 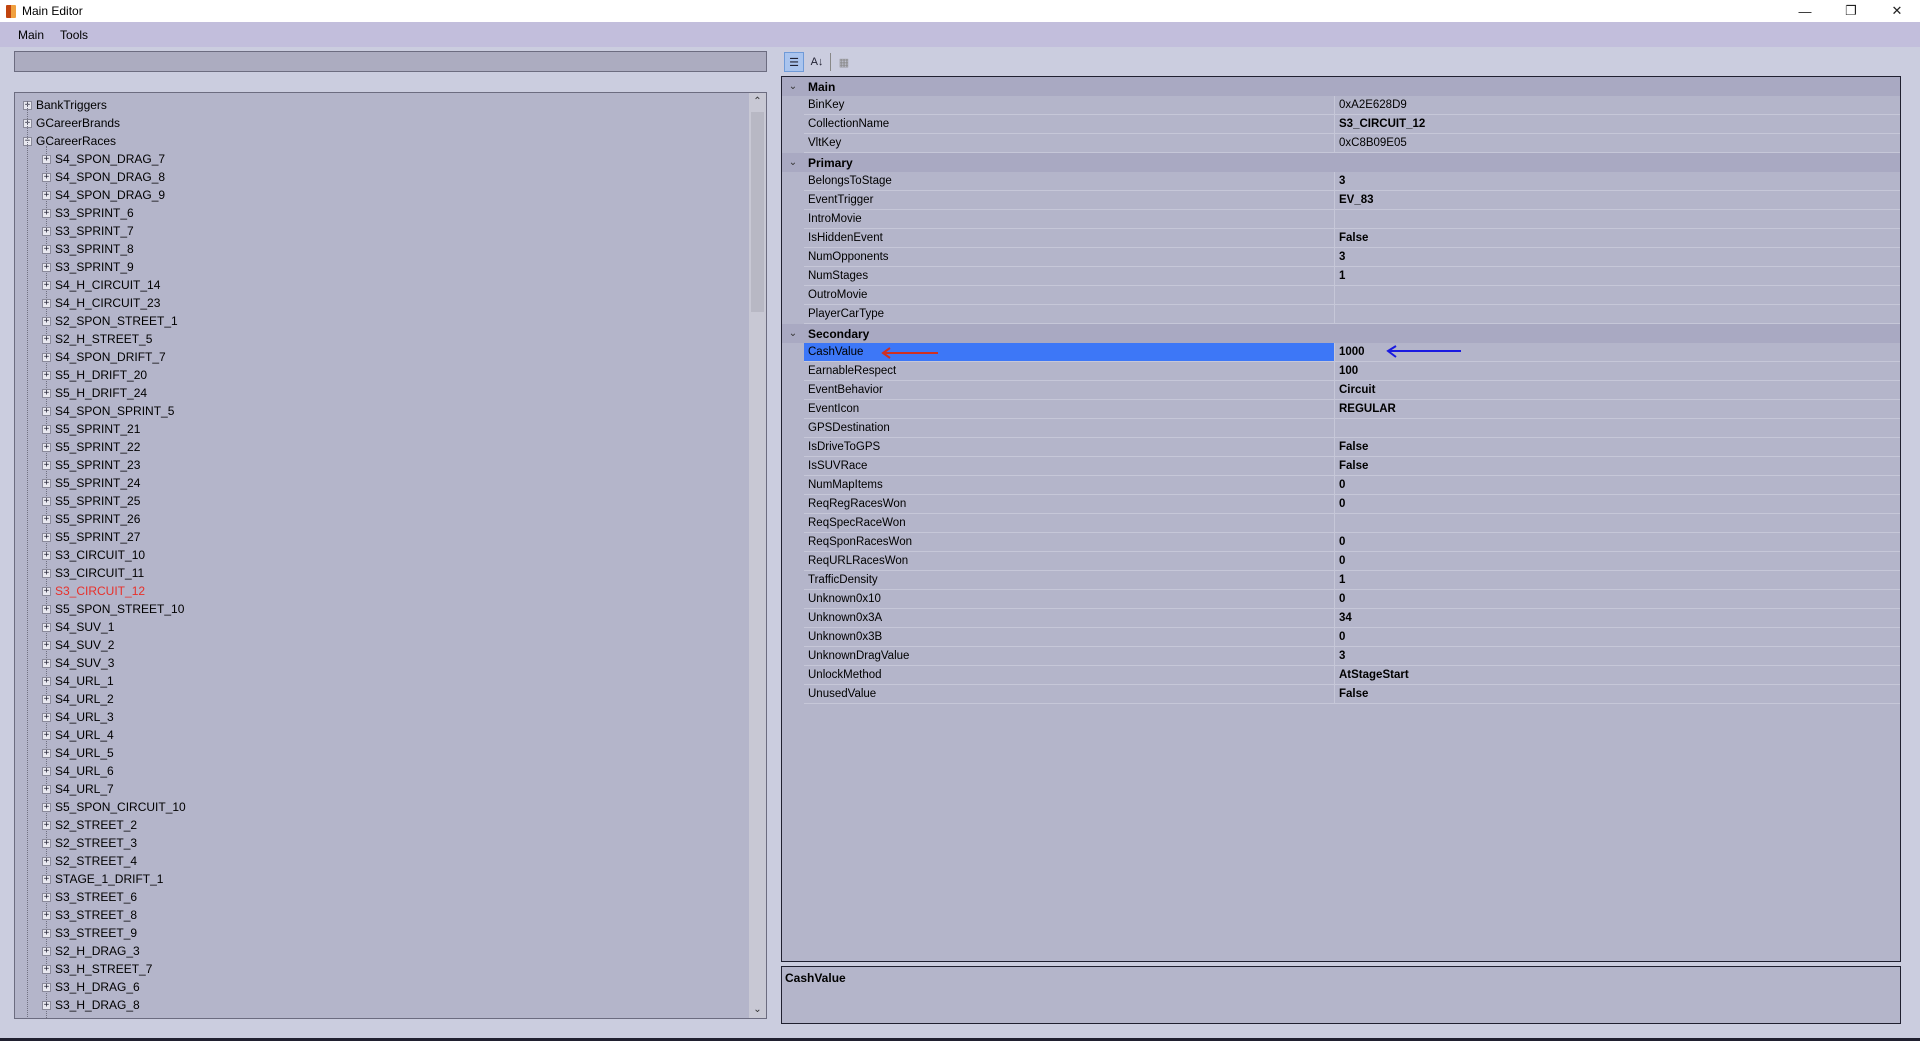 I want to click on tree-node: + S4_SPON_SPRINT_5, so click(x=108, y=411).